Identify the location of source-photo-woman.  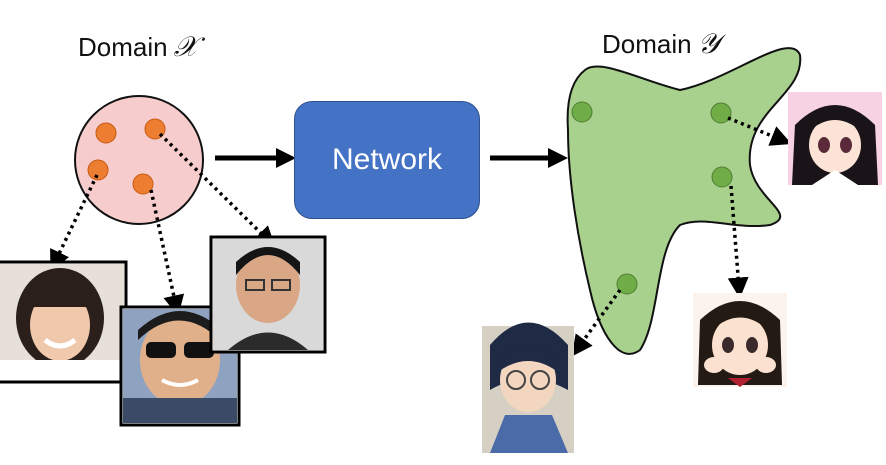
(64, 322).